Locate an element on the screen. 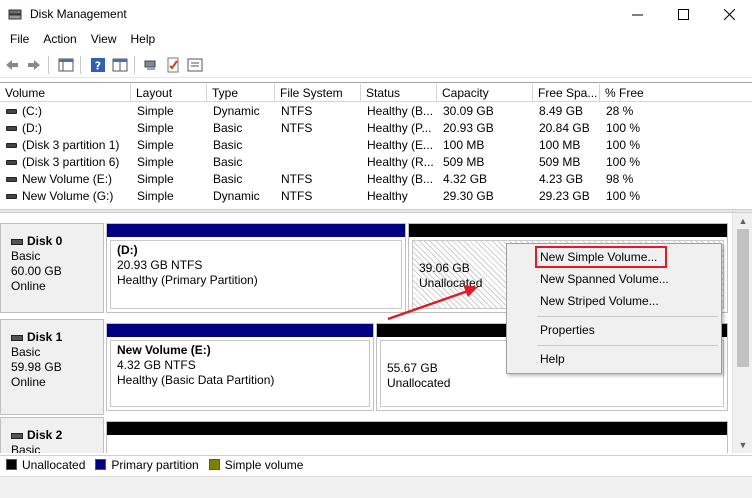 The height and width of the screenshot is (498, 752). volume-free-space: 29.23 GB is located at coordinates (564, 196).